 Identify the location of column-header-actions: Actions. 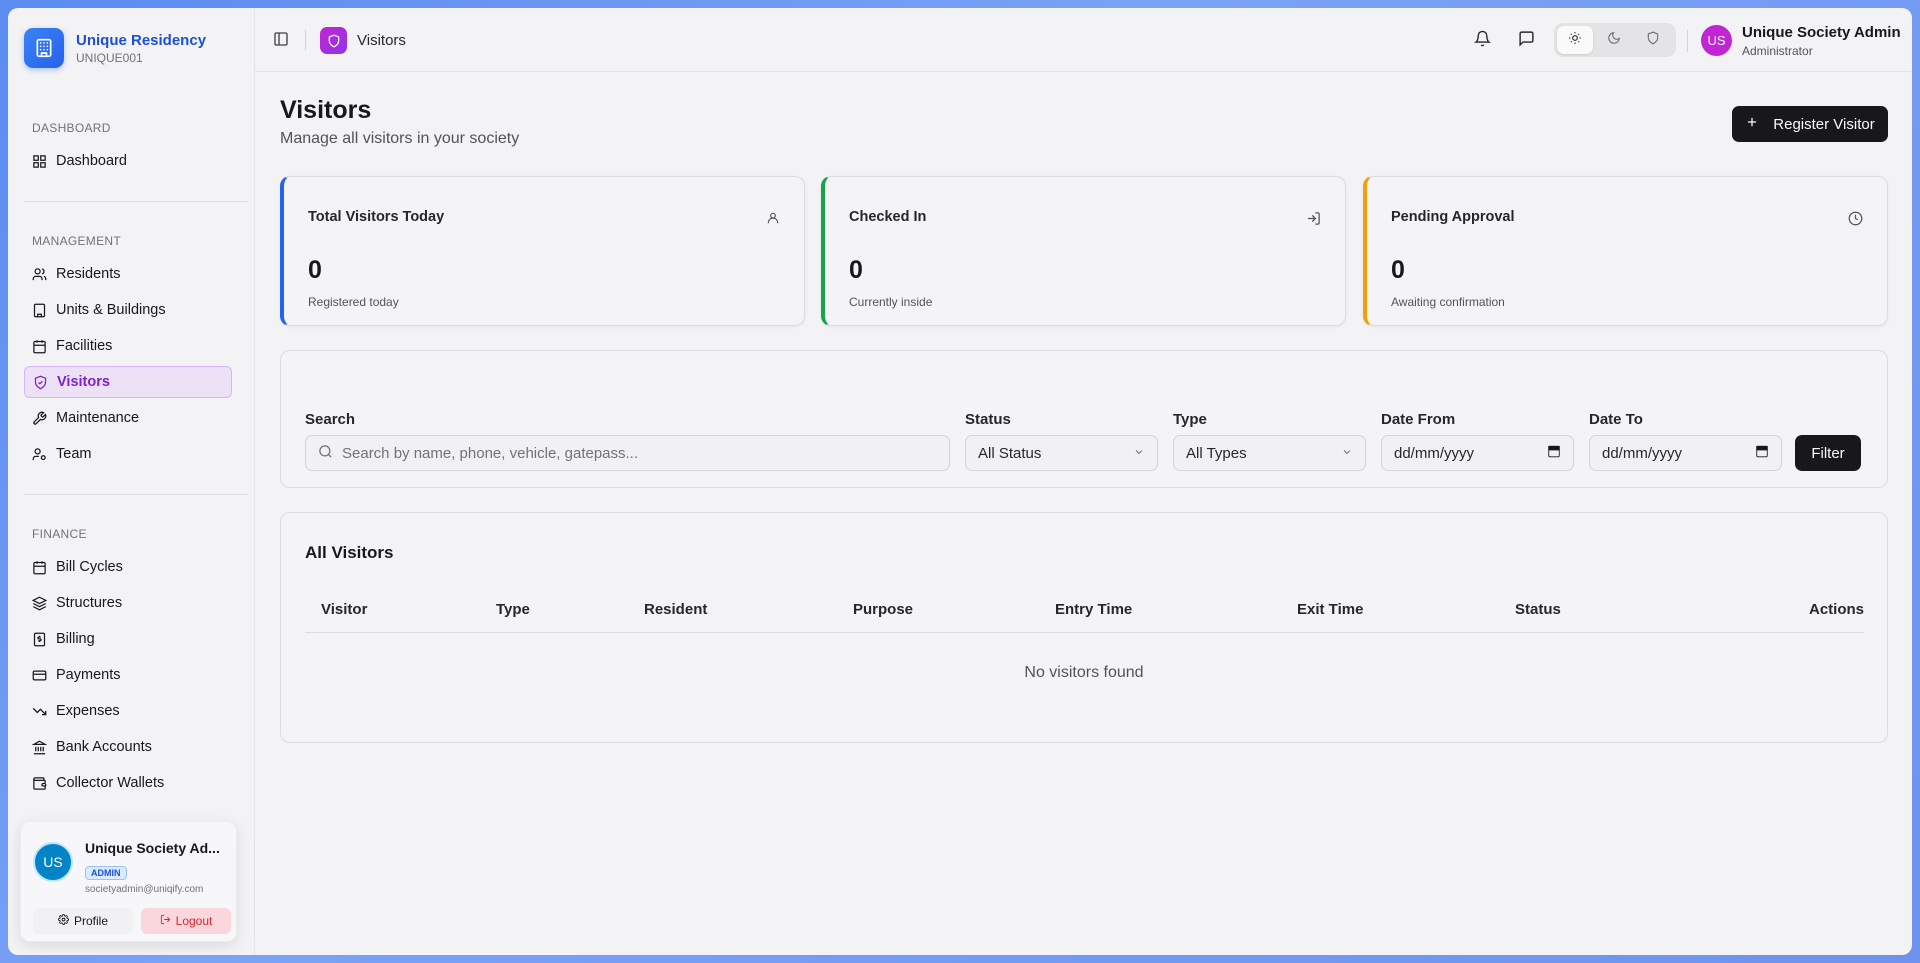
(1836, 609).